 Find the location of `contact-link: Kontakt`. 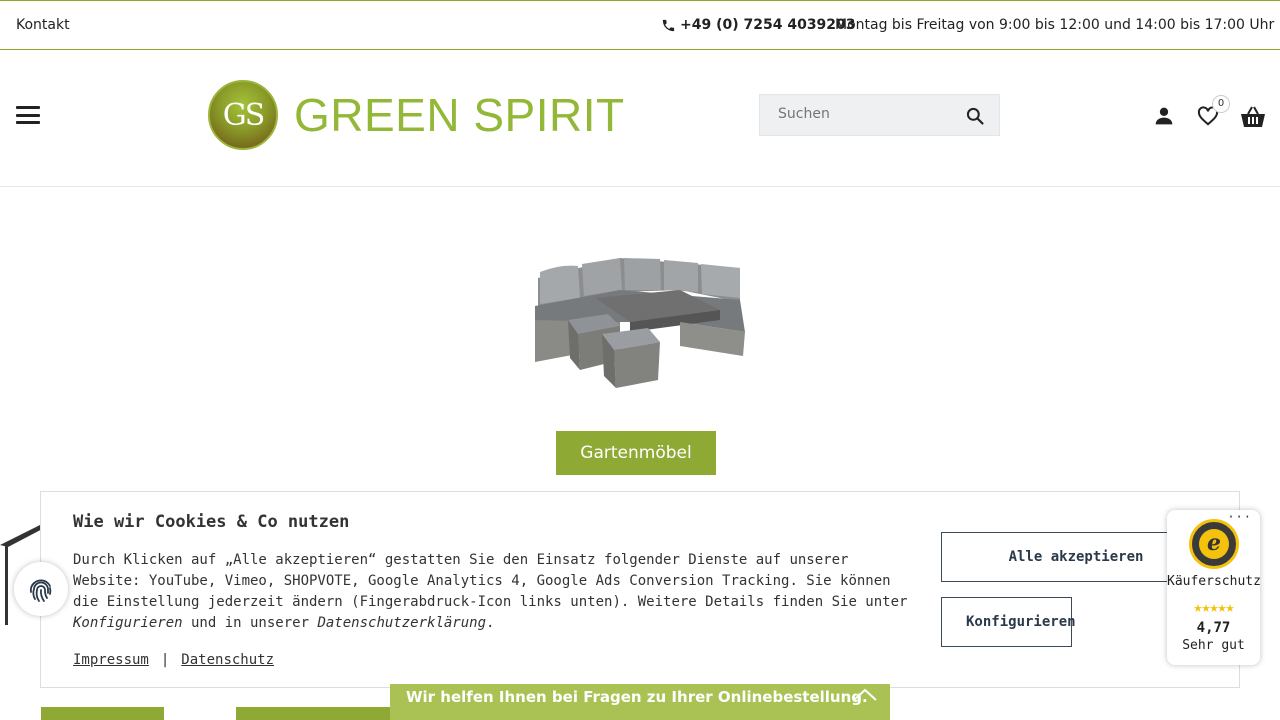

contact-link: Kontakt is located at coordinates (43, 25).